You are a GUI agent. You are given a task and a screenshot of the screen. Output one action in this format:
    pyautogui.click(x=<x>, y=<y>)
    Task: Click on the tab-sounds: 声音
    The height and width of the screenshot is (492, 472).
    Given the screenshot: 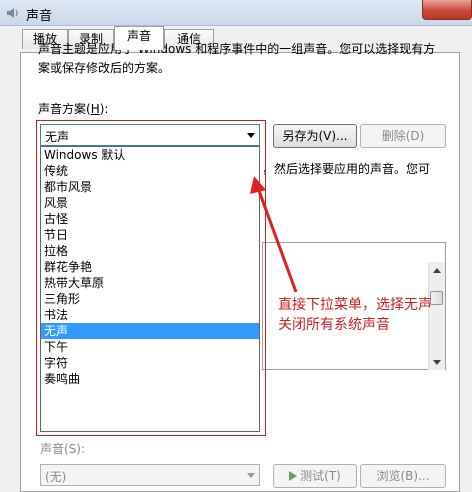 What is the action you would take?
    pyautogui.click(x=139, y=38)
    